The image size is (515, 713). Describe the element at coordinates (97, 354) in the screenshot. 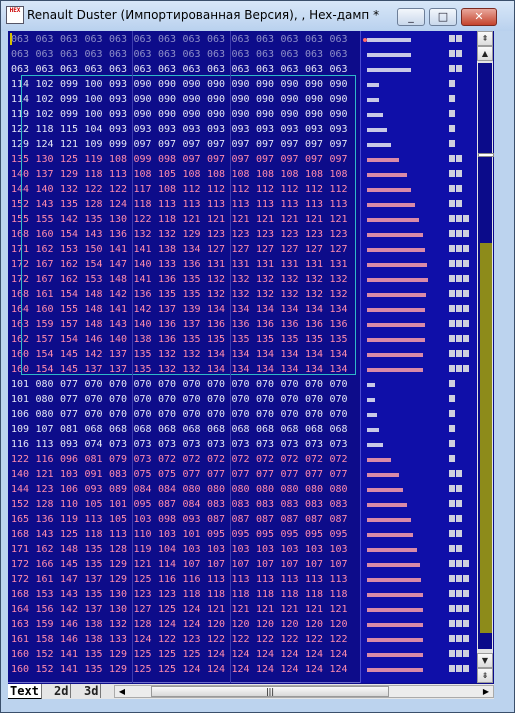

I see `hex-cell: 142` at that location.